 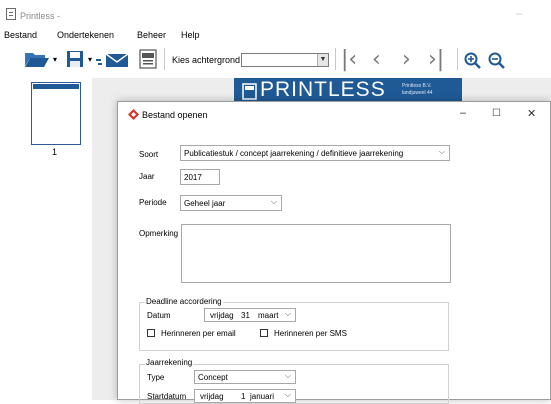 What do you see at coordinates (245, 377) in the screenshot?
I see `type-select: Concept ⌵` at bounding box center [245, 377].